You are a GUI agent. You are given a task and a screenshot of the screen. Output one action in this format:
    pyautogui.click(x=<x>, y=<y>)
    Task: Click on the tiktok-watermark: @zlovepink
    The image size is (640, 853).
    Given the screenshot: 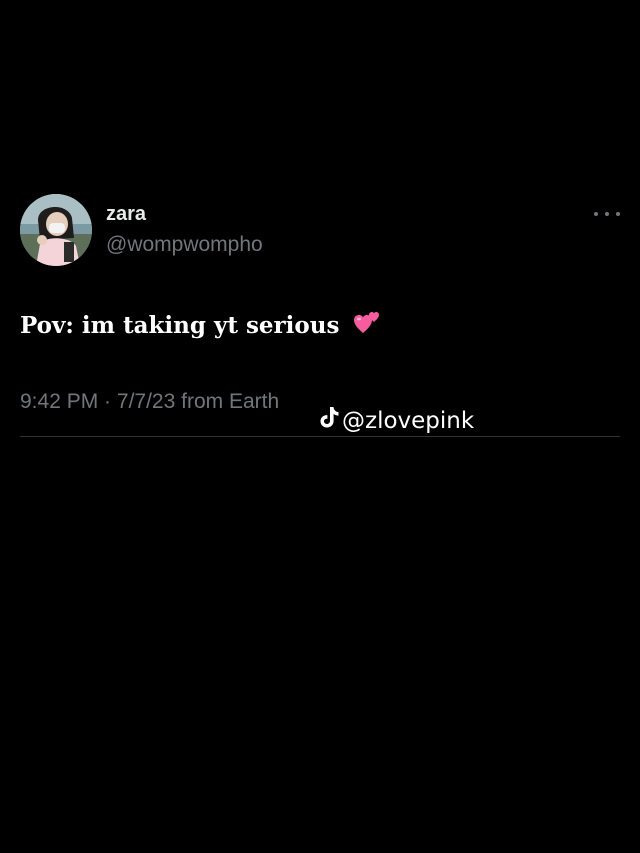 What is the action you would take?
    pyautogui.click(x=396, y=421)
    